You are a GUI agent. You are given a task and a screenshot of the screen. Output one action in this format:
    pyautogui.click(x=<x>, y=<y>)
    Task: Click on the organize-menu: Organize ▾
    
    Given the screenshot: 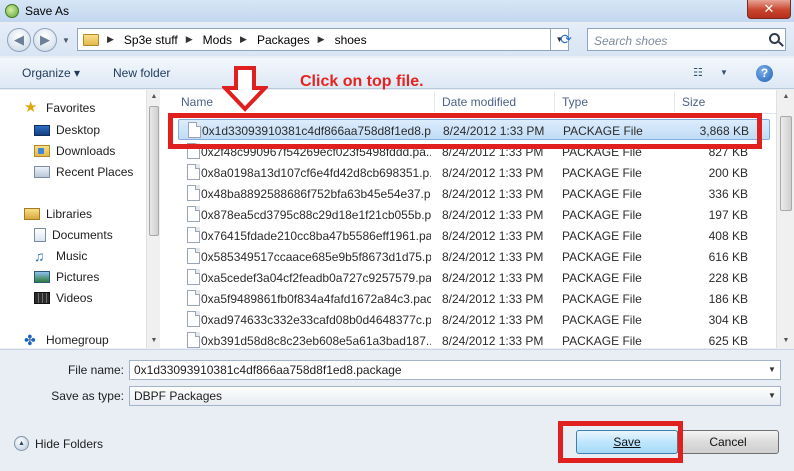 What is the action you would take?
    pyautogui.click(x=51, y=73)
    